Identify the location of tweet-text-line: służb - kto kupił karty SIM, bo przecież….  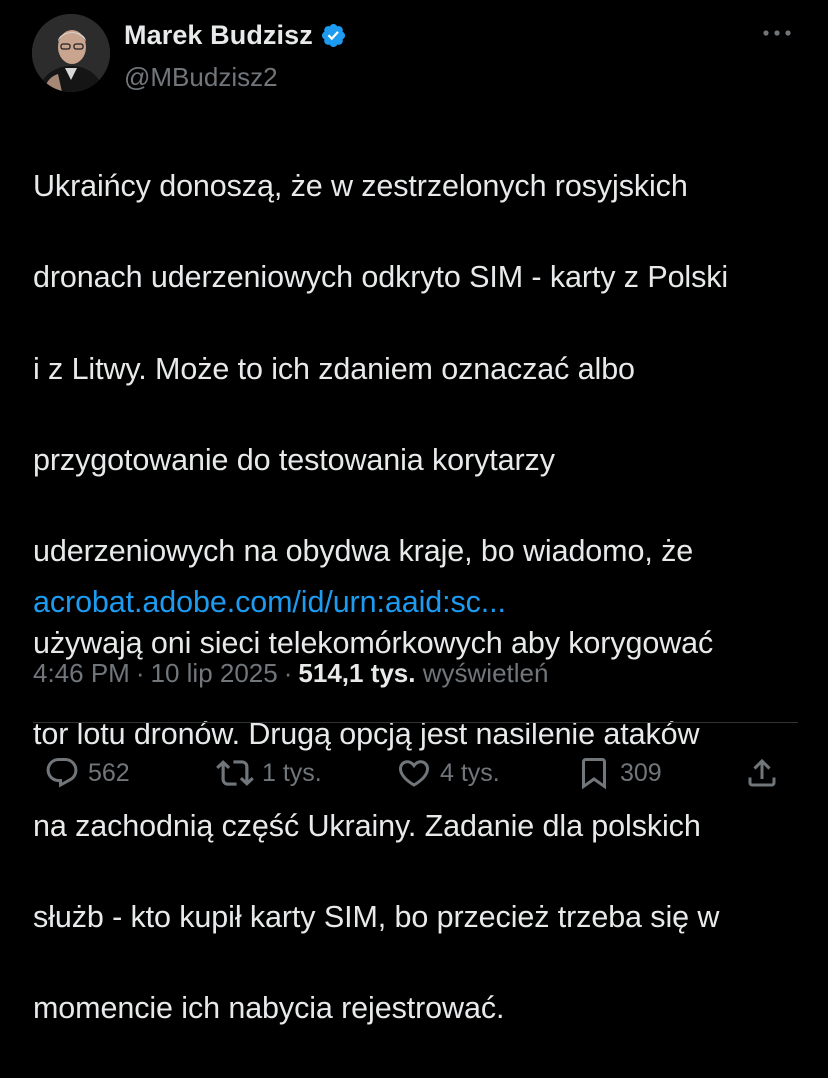
(376, 916).